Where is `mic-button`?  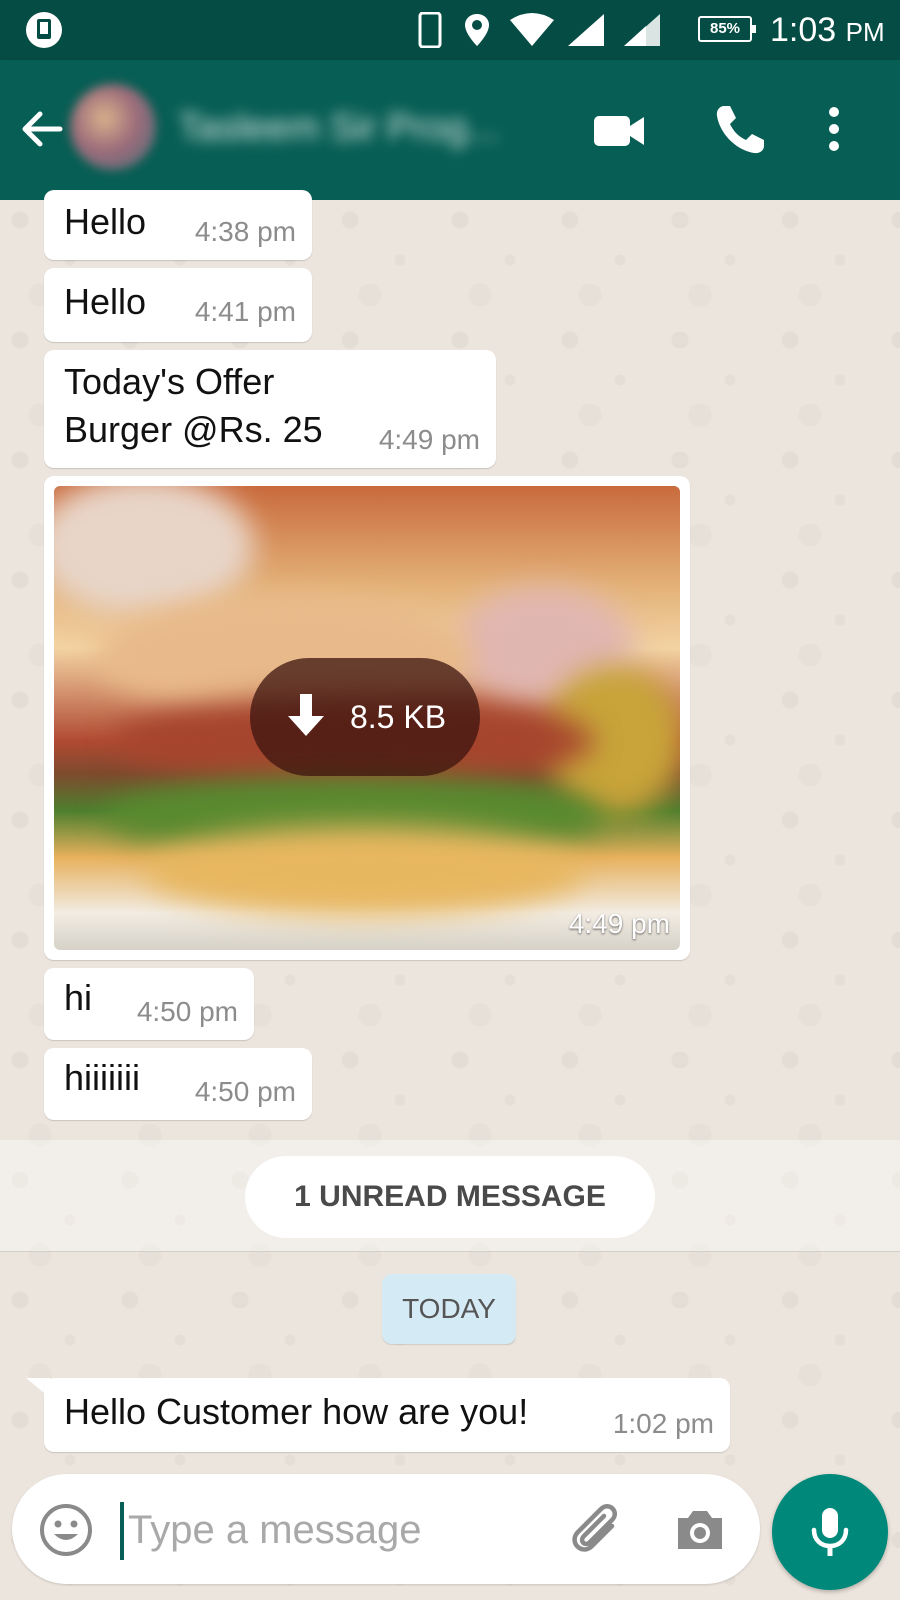 mic-button is located at coordinates (830, 1532).